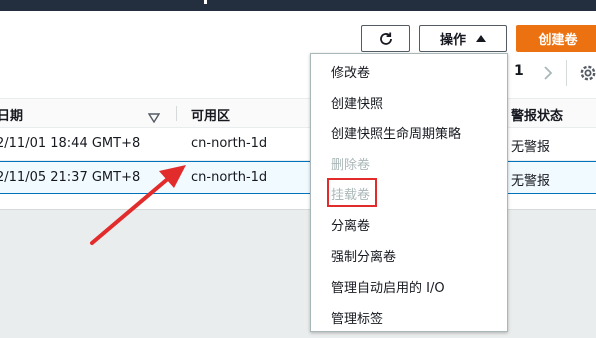 Image resolution: width=596 pixels, height=338 pixels. What do you see at coordinates (176, 113) in the screenshot?
I see `column-divider` at bounding box center [176, 113].